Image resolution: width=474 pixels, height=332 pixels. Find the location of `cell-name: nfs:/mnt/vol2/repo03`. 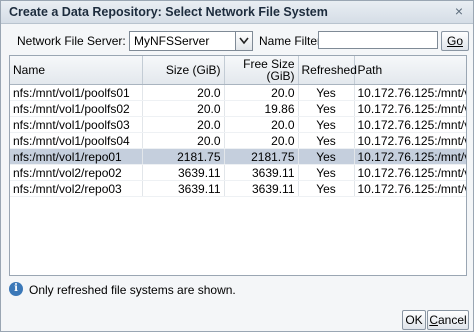

cell-name: nfs:/mnt/vol2/repo03 is located at coordinates (76, 188).